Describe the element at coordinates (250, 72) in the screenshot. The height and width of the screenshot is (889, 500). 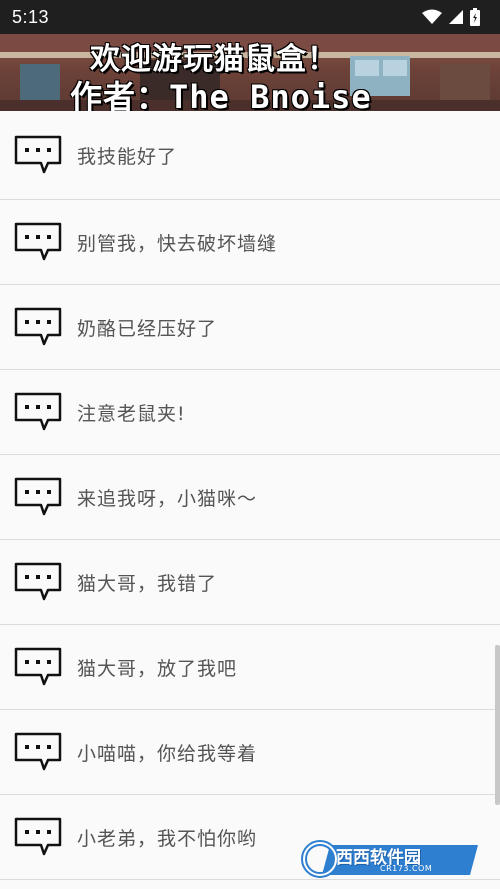
I see `welcome-banner: 欢迎游玩猫鼠盒！ 作者：The_Bnoise` at that location.